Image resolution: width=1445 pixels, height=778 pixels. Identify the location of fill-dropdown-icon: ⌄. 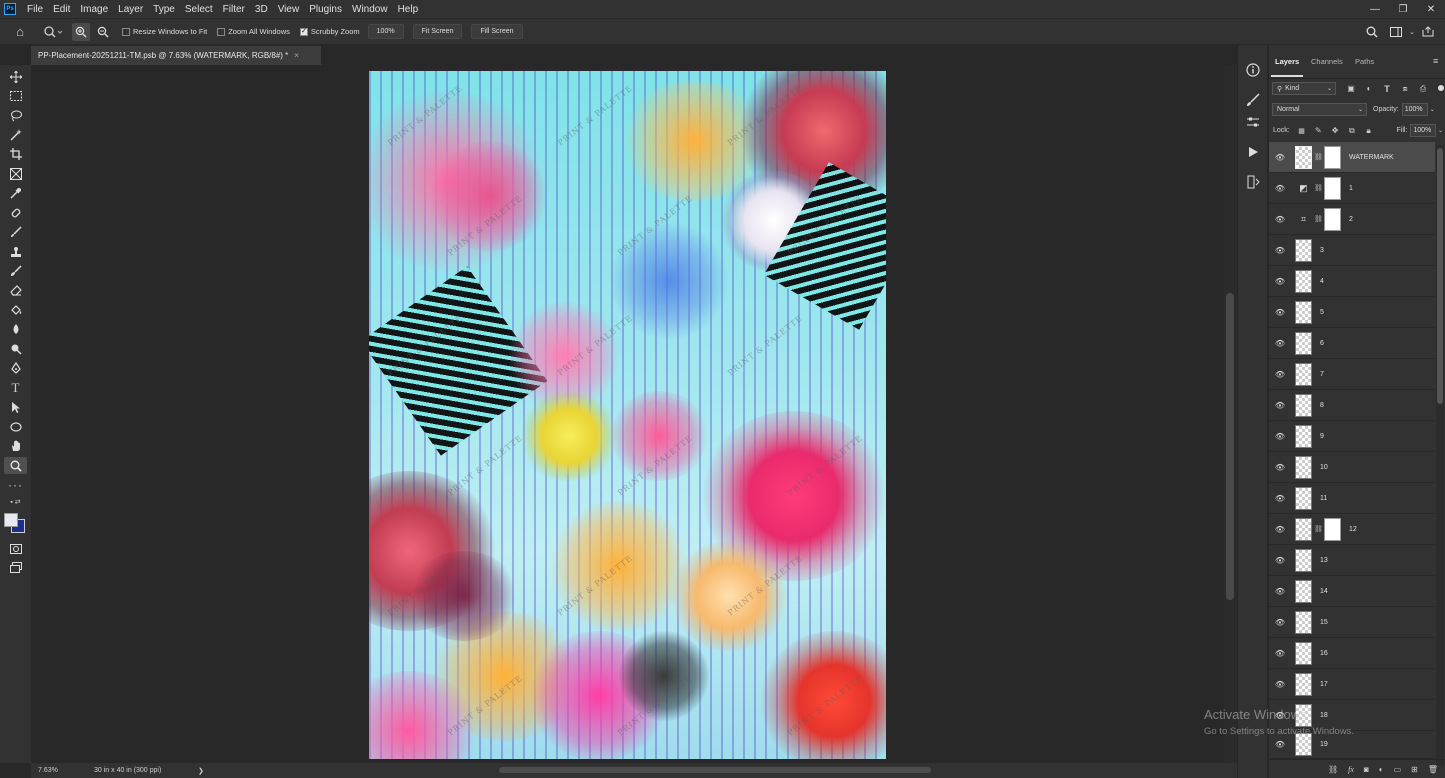
(1440, 130).